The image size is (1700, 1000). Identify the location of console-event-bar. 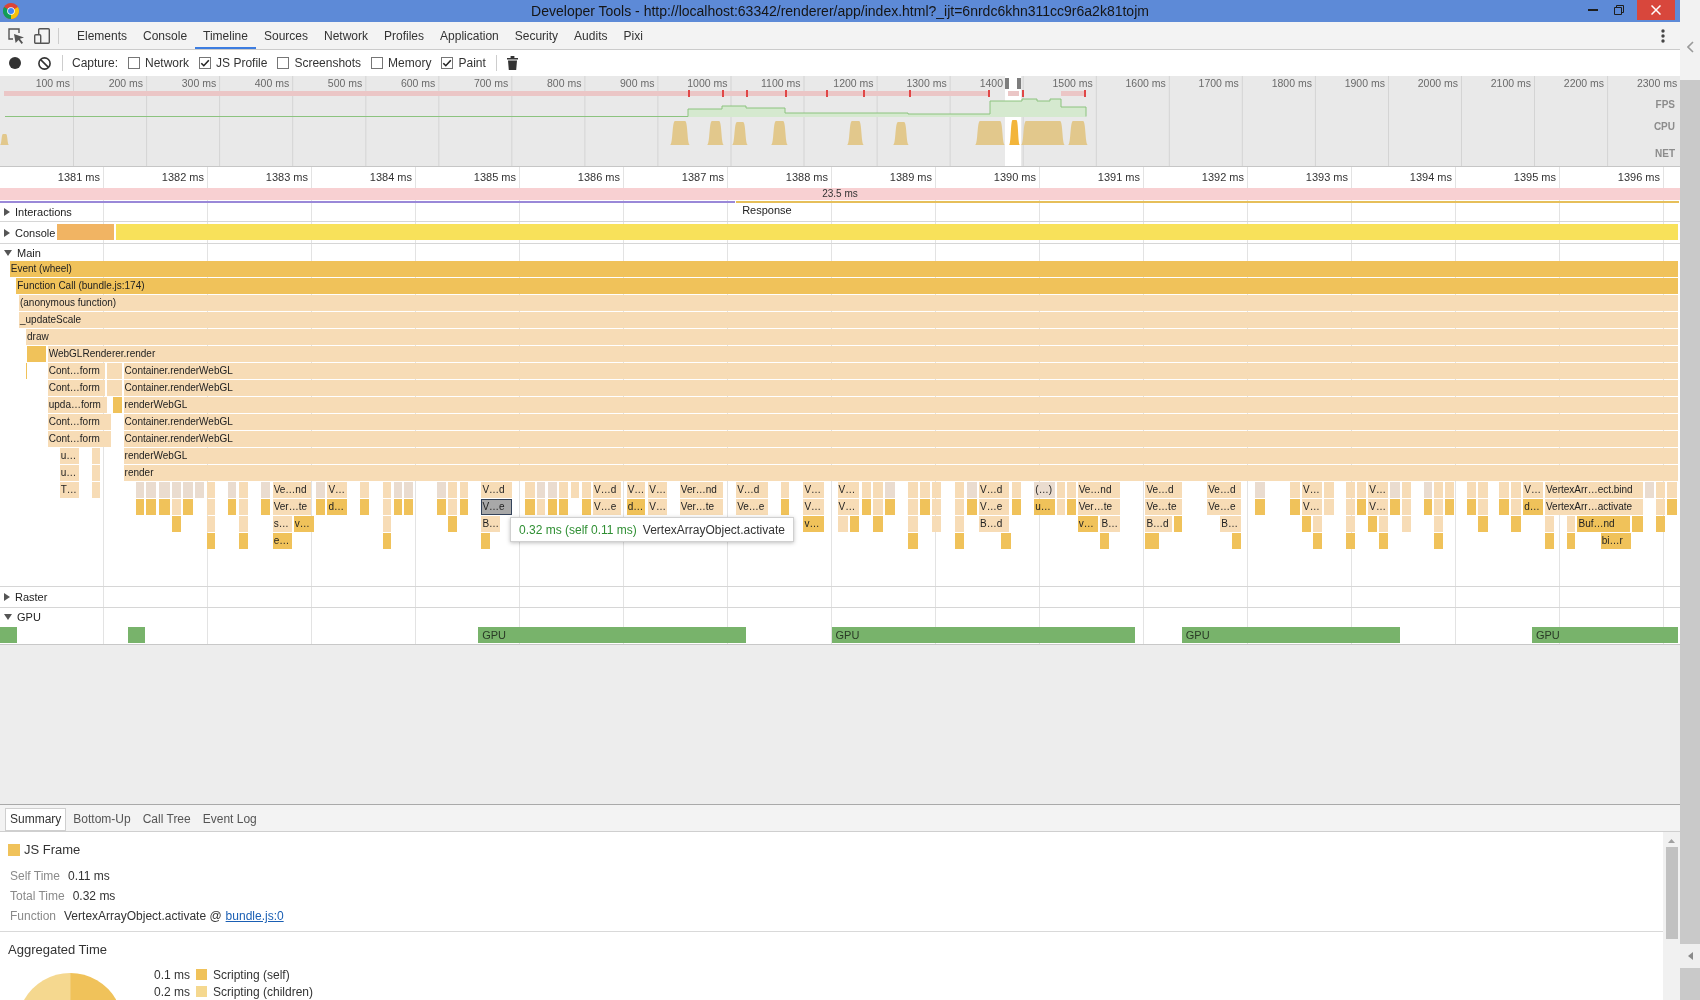
(897, 232).